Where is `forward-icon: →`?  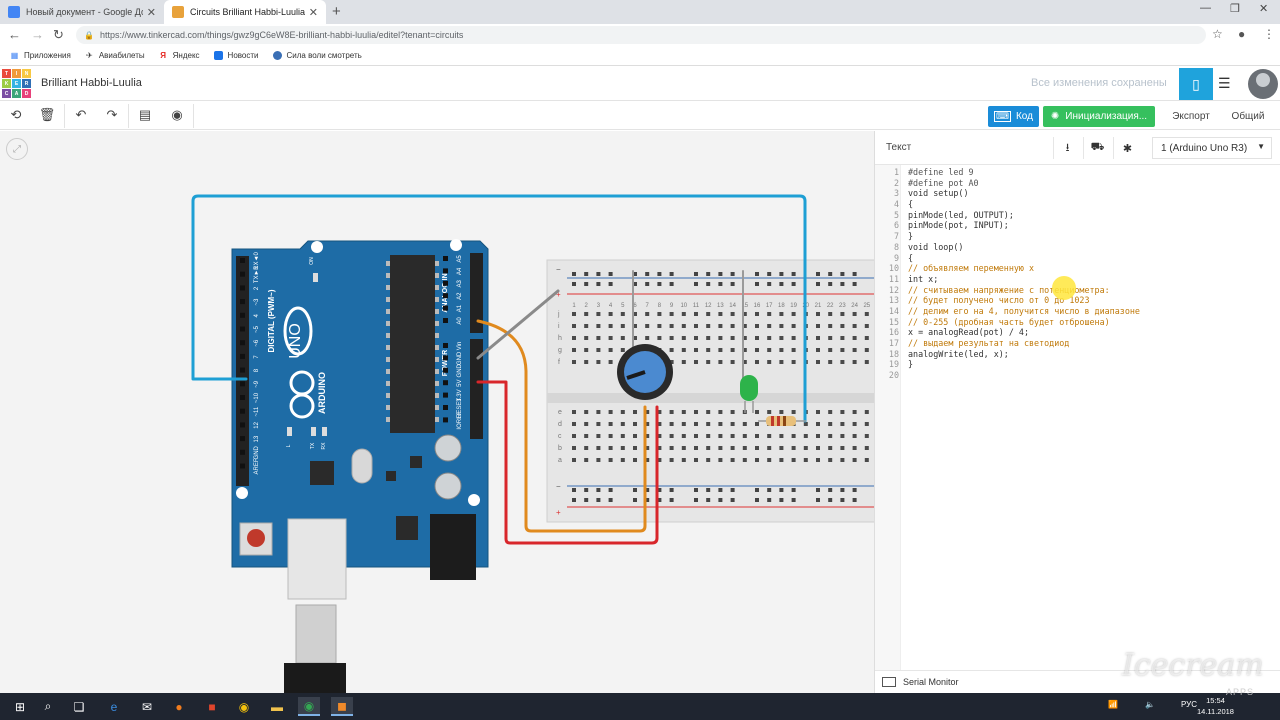
forward-icon: → is located at coordinates (37, 34).